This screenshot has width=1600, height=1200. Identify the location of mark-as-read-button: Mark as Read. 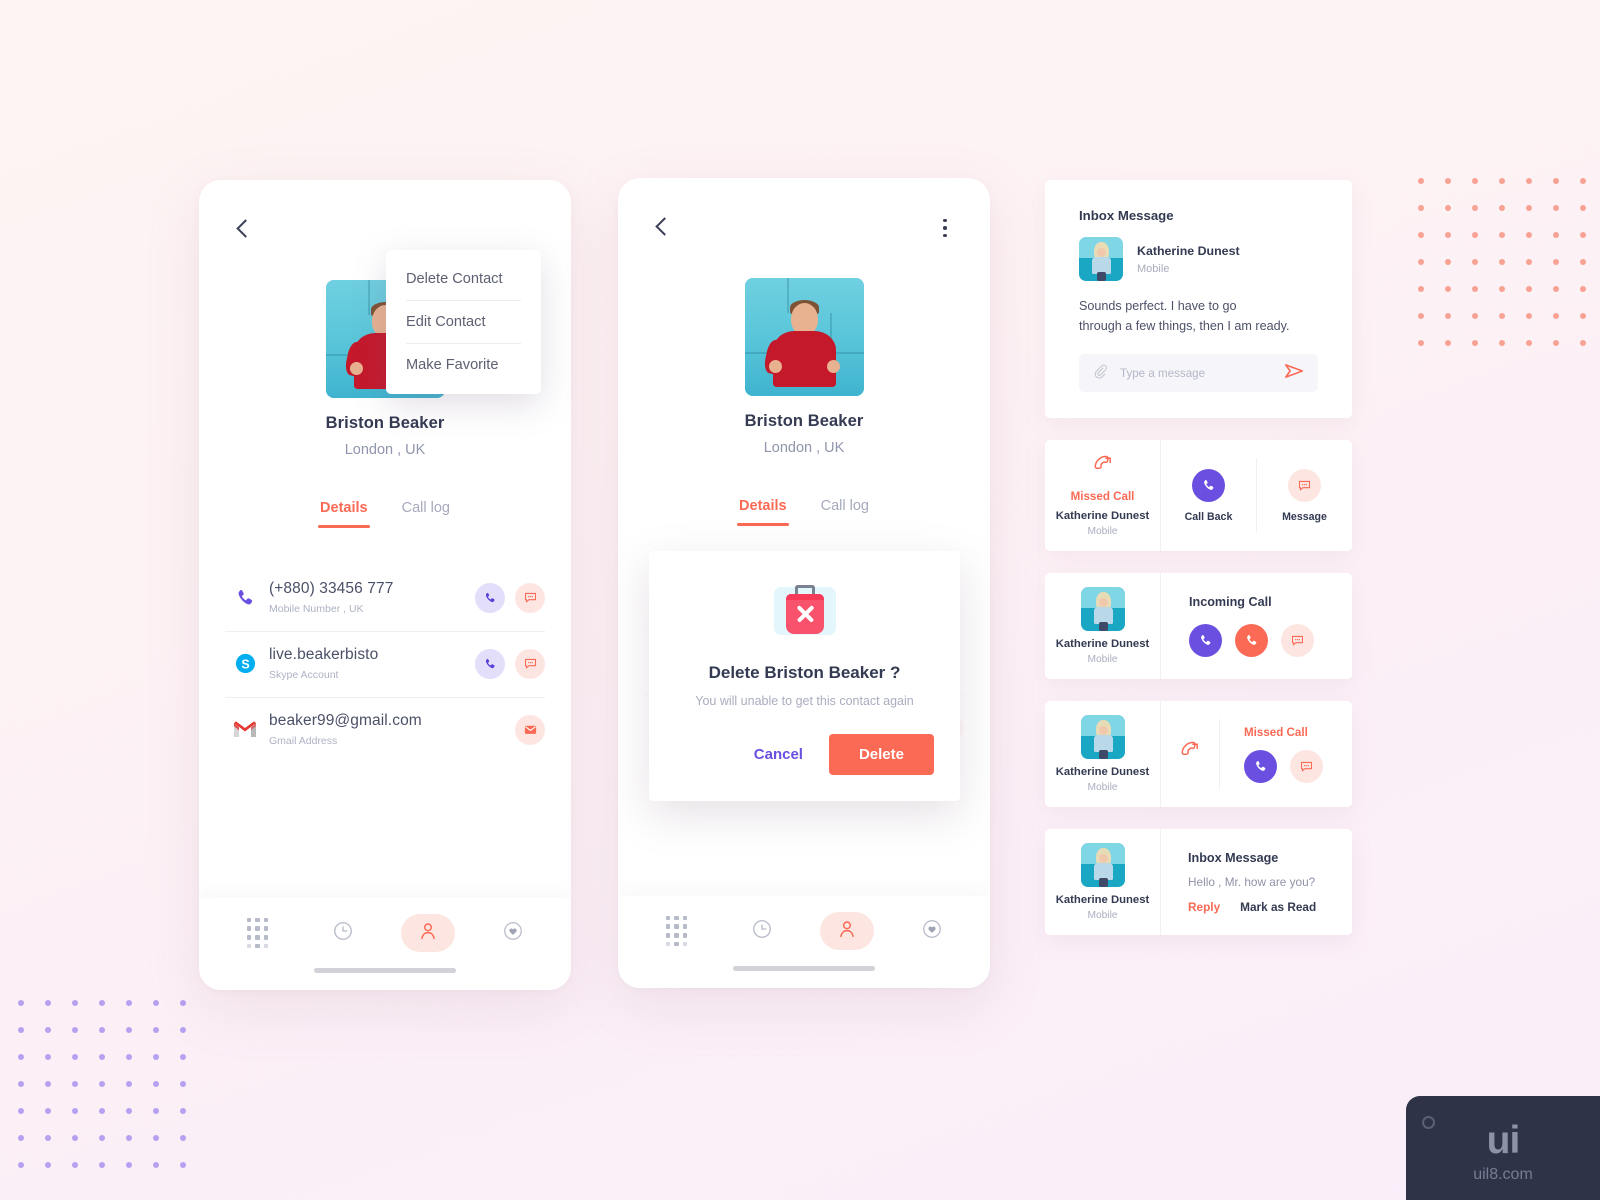
(1278, 907).